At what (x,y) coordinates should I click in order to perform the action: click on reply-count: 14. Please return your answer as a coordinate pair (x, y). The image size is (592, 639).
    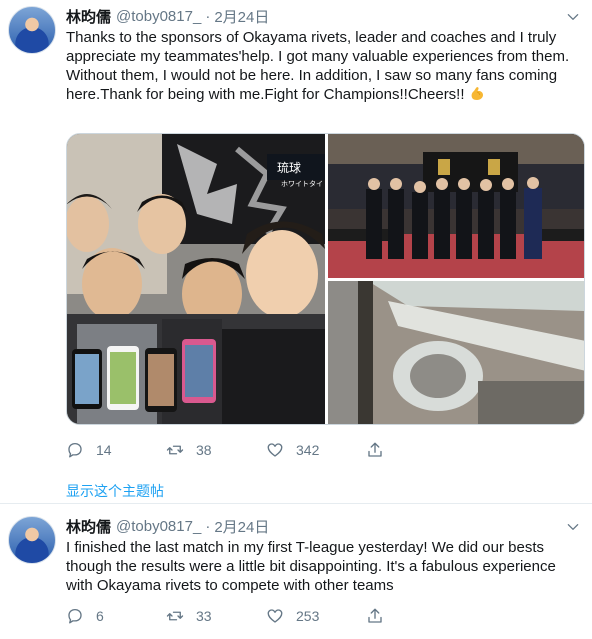
    Looking at the image, I should click on (104, 450).